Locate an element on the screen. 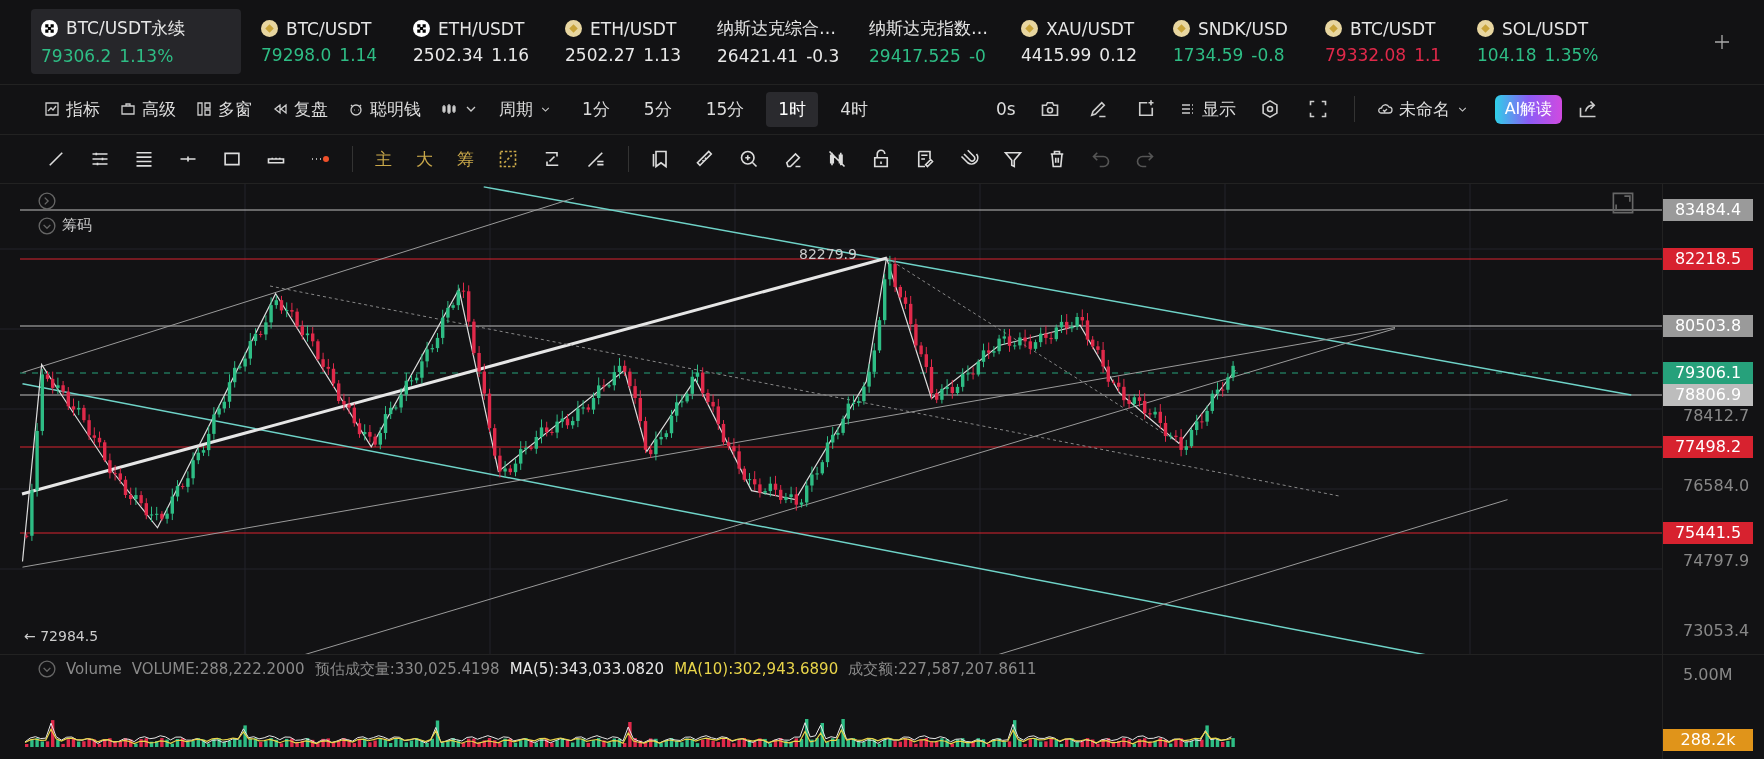 The height and width of the screenshot is (759, 1764). toolbar-menu-button: 指标 is located at coordinates (72, 109).